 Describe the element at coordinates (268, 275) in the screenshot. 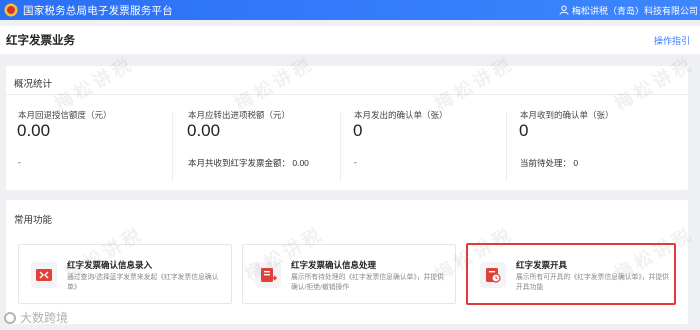

I see `invoice-process-icon` at that location.